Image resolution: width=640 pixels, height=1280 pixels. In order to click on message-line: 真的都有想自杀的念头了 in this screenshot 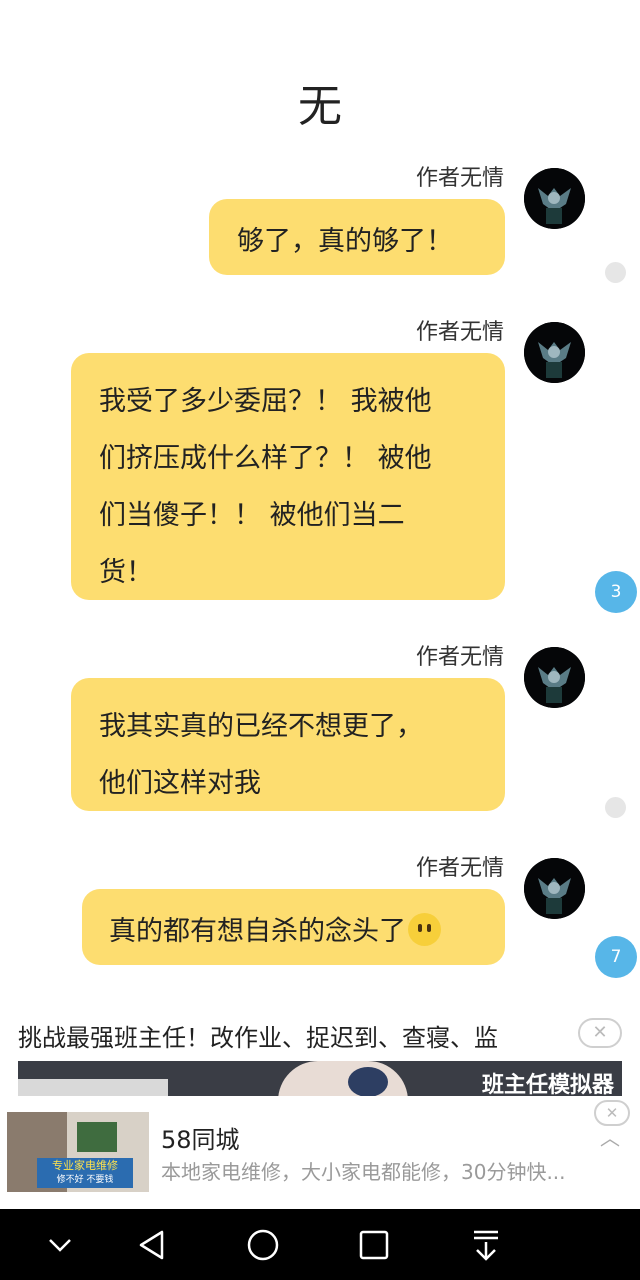, I will do `click(257, 931)`.